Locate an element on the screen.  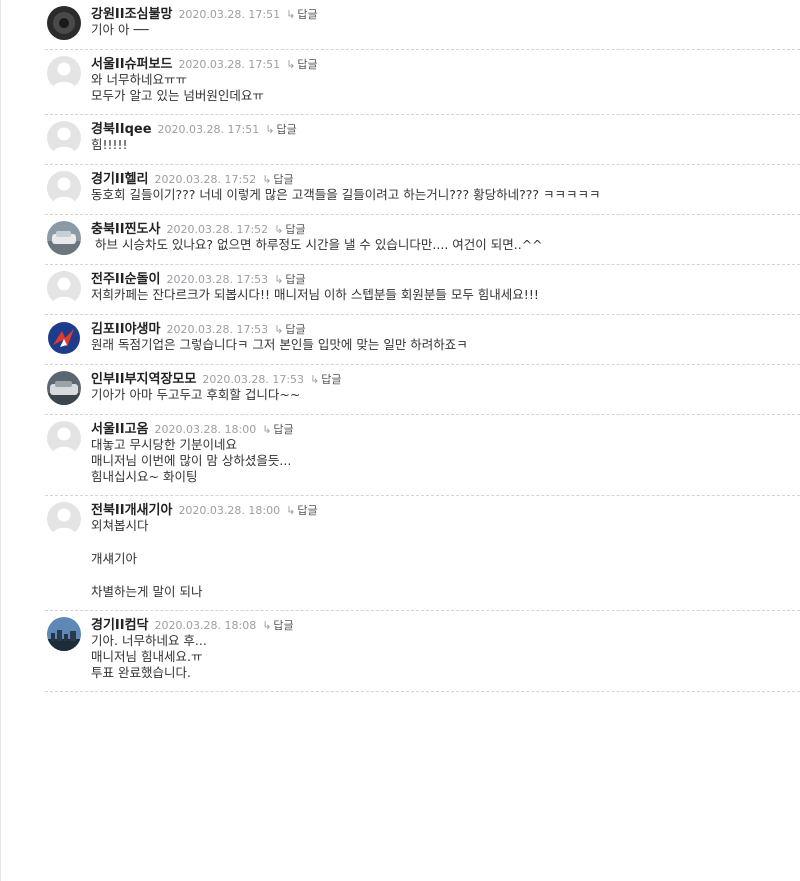
comment-meta: 전주II순돌이 2020.03.28. 17:53 ↳ 답글 is located at coordinates (445, 278).